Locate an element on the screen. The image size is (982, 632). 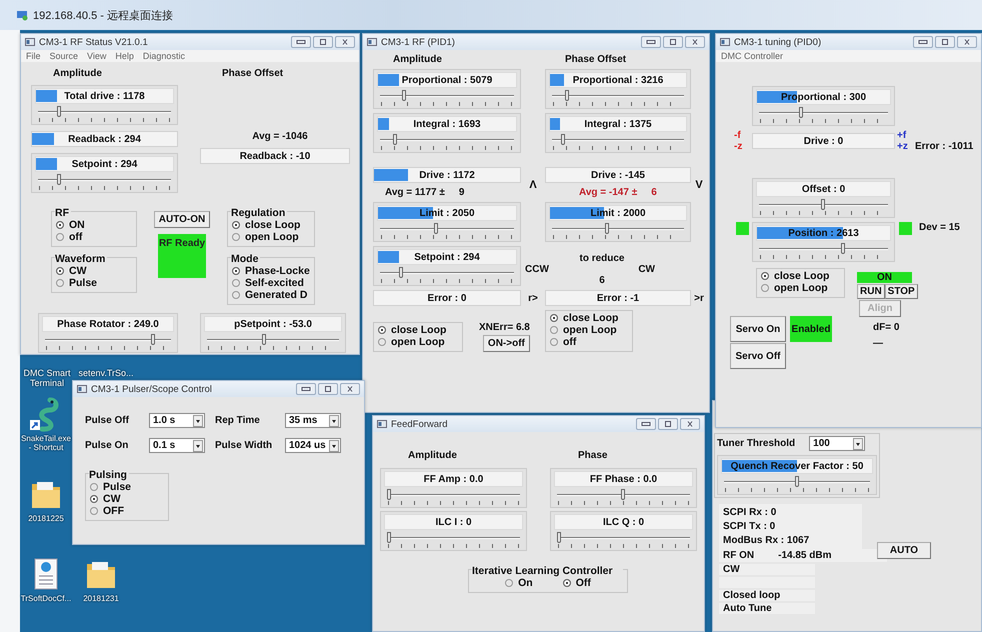
radio-label: ON is located at coordinates (77, 225).